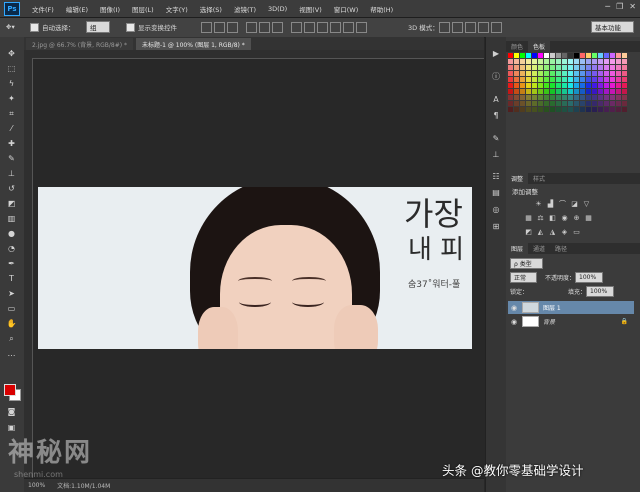 This screenshot has height=492, width=640. Describe the element at coordinates (11, 143) in the screenshot. I see `healing-brush-tool-icon: ✚` at that location.